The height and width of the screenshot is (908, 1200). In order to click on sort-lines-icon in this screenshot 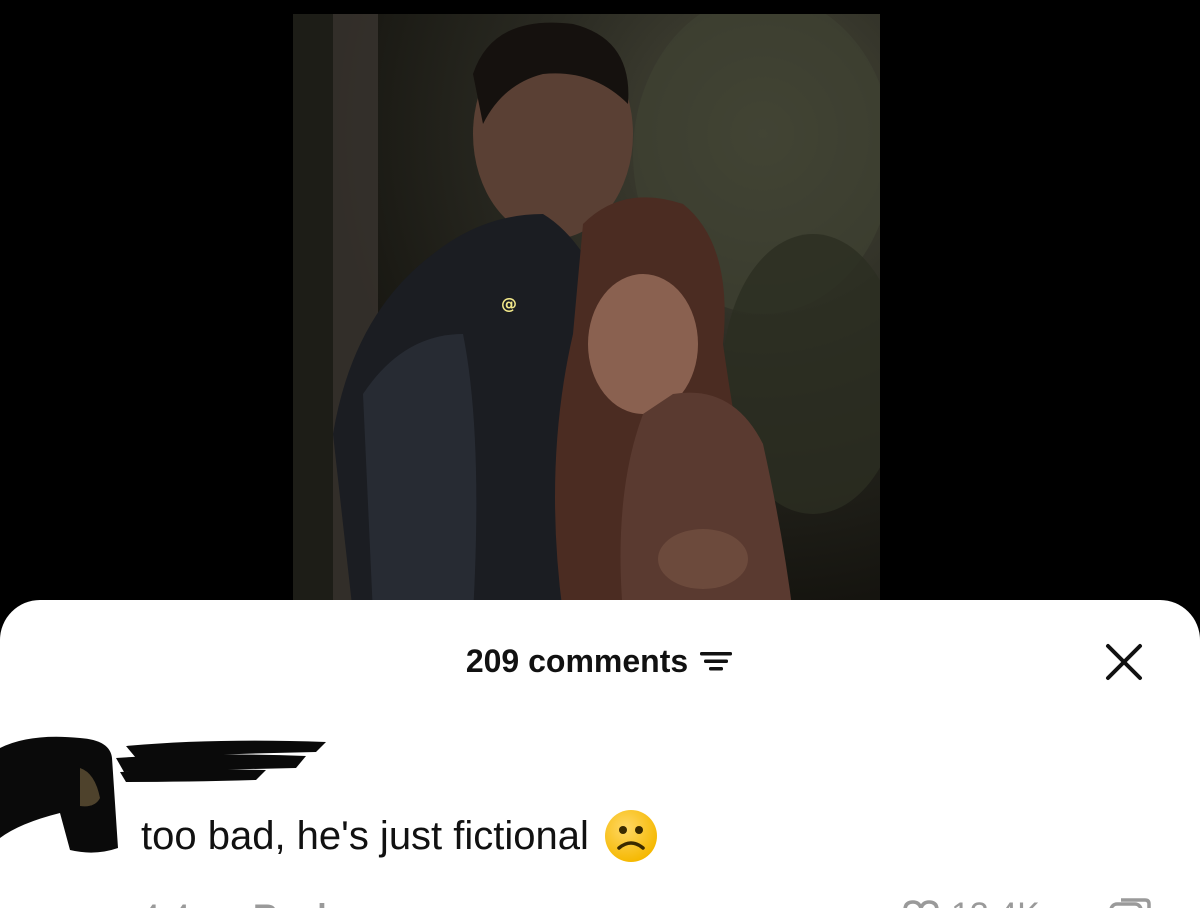, I will do `click(716, 661)`.